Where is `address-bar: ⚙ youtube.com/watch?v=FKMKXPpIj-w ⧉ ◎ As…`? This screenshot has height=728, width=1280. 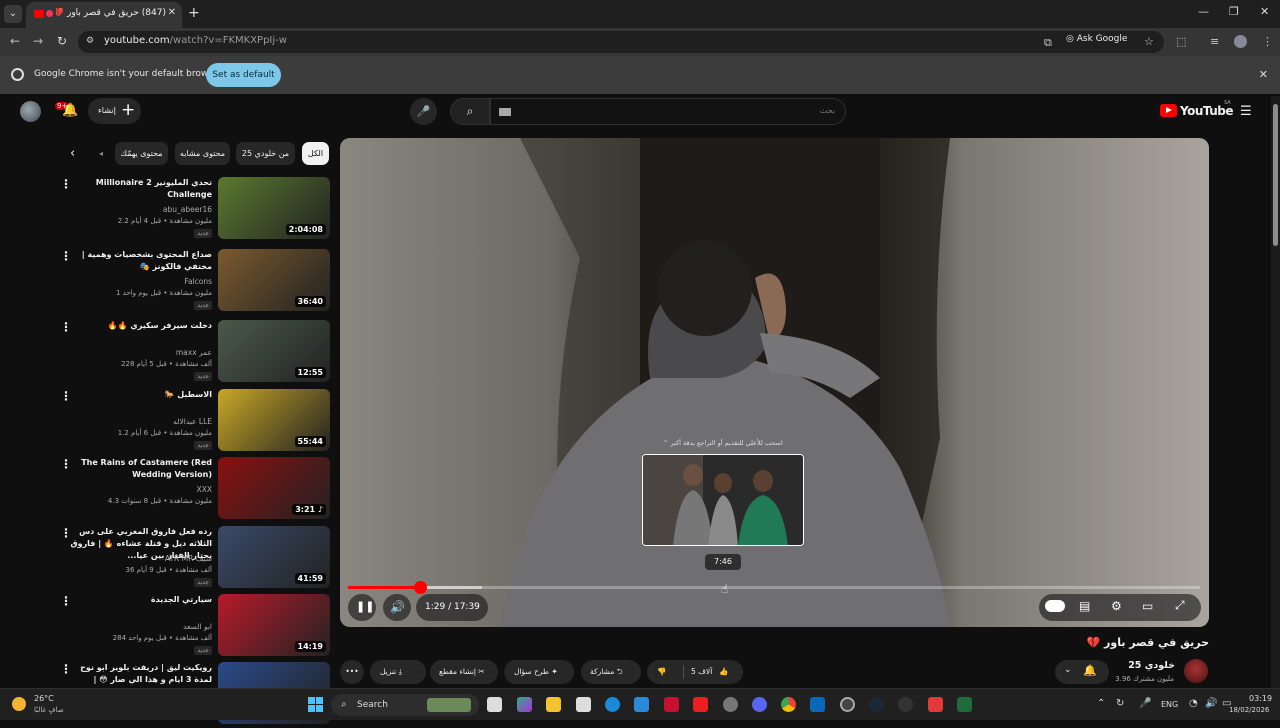
address-bar: ⚙ youtube.com/watch?v=FKMKXPpIj-w ⧉ ◎ As… is located at coordinates (621, 42).